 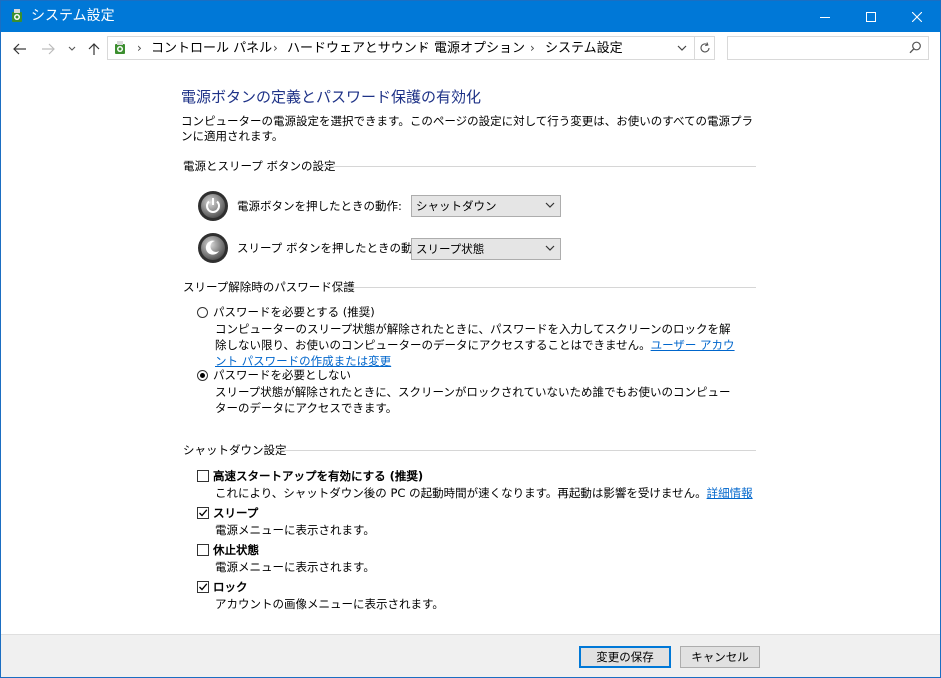 What do you see at coordinates (282, 375) in the screenshot?
I see `no-password-label: パスワードを必要としない` at bounding box center [282, 375].